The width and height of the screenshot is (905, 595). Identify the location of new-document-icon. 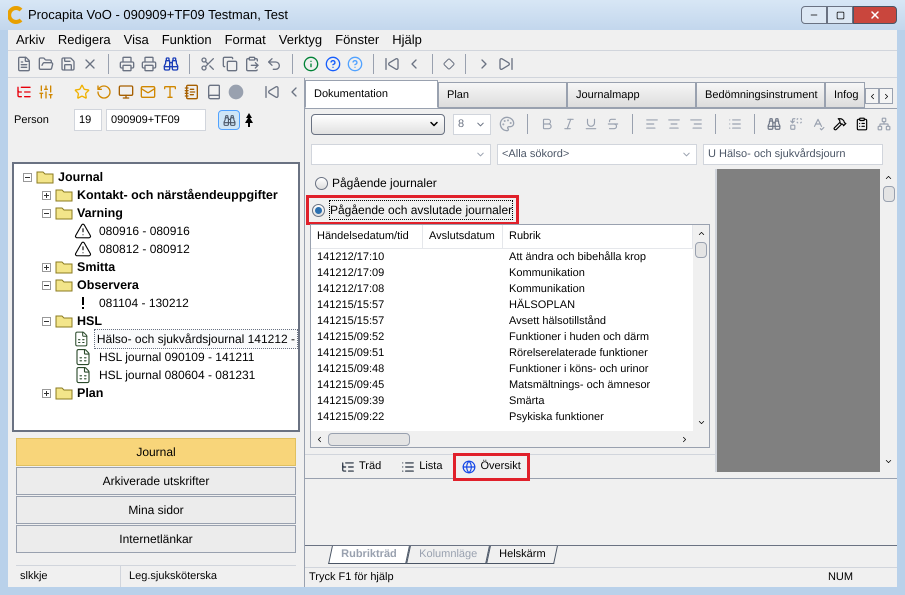
(24, 64).